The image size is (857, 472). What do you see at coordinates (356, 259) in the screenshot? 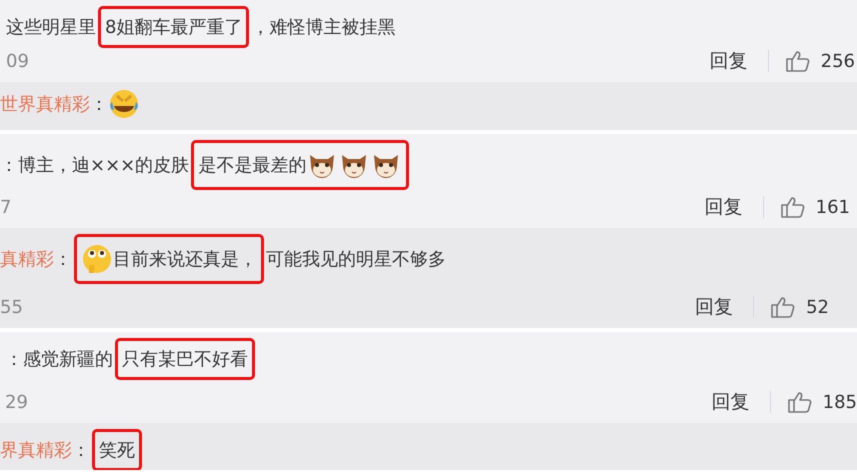
I see `comment-text: 可能我见的明星不够多` at bounding box center [356, 259].